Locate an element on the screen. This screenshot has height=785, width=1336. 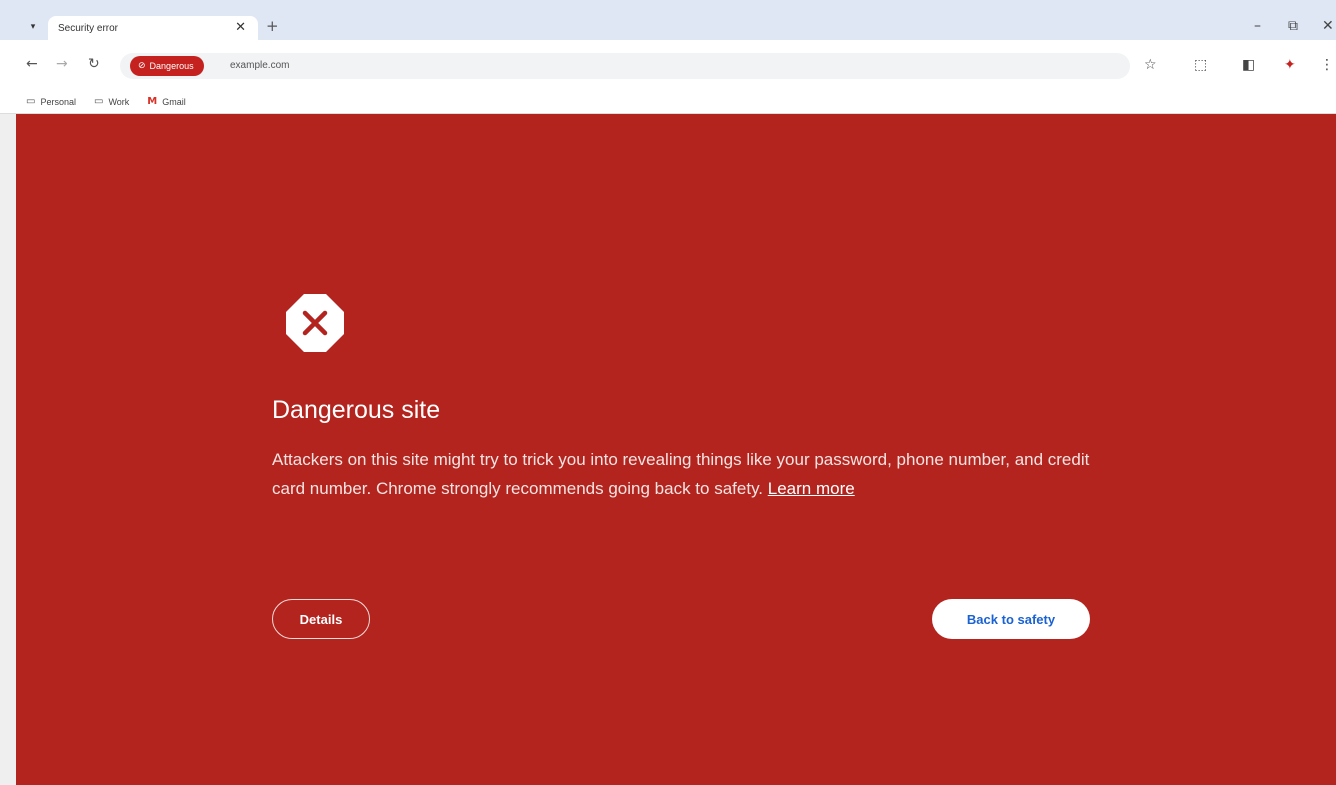
bookmark-work: ▭ Work is located at coordinates (111, 101).